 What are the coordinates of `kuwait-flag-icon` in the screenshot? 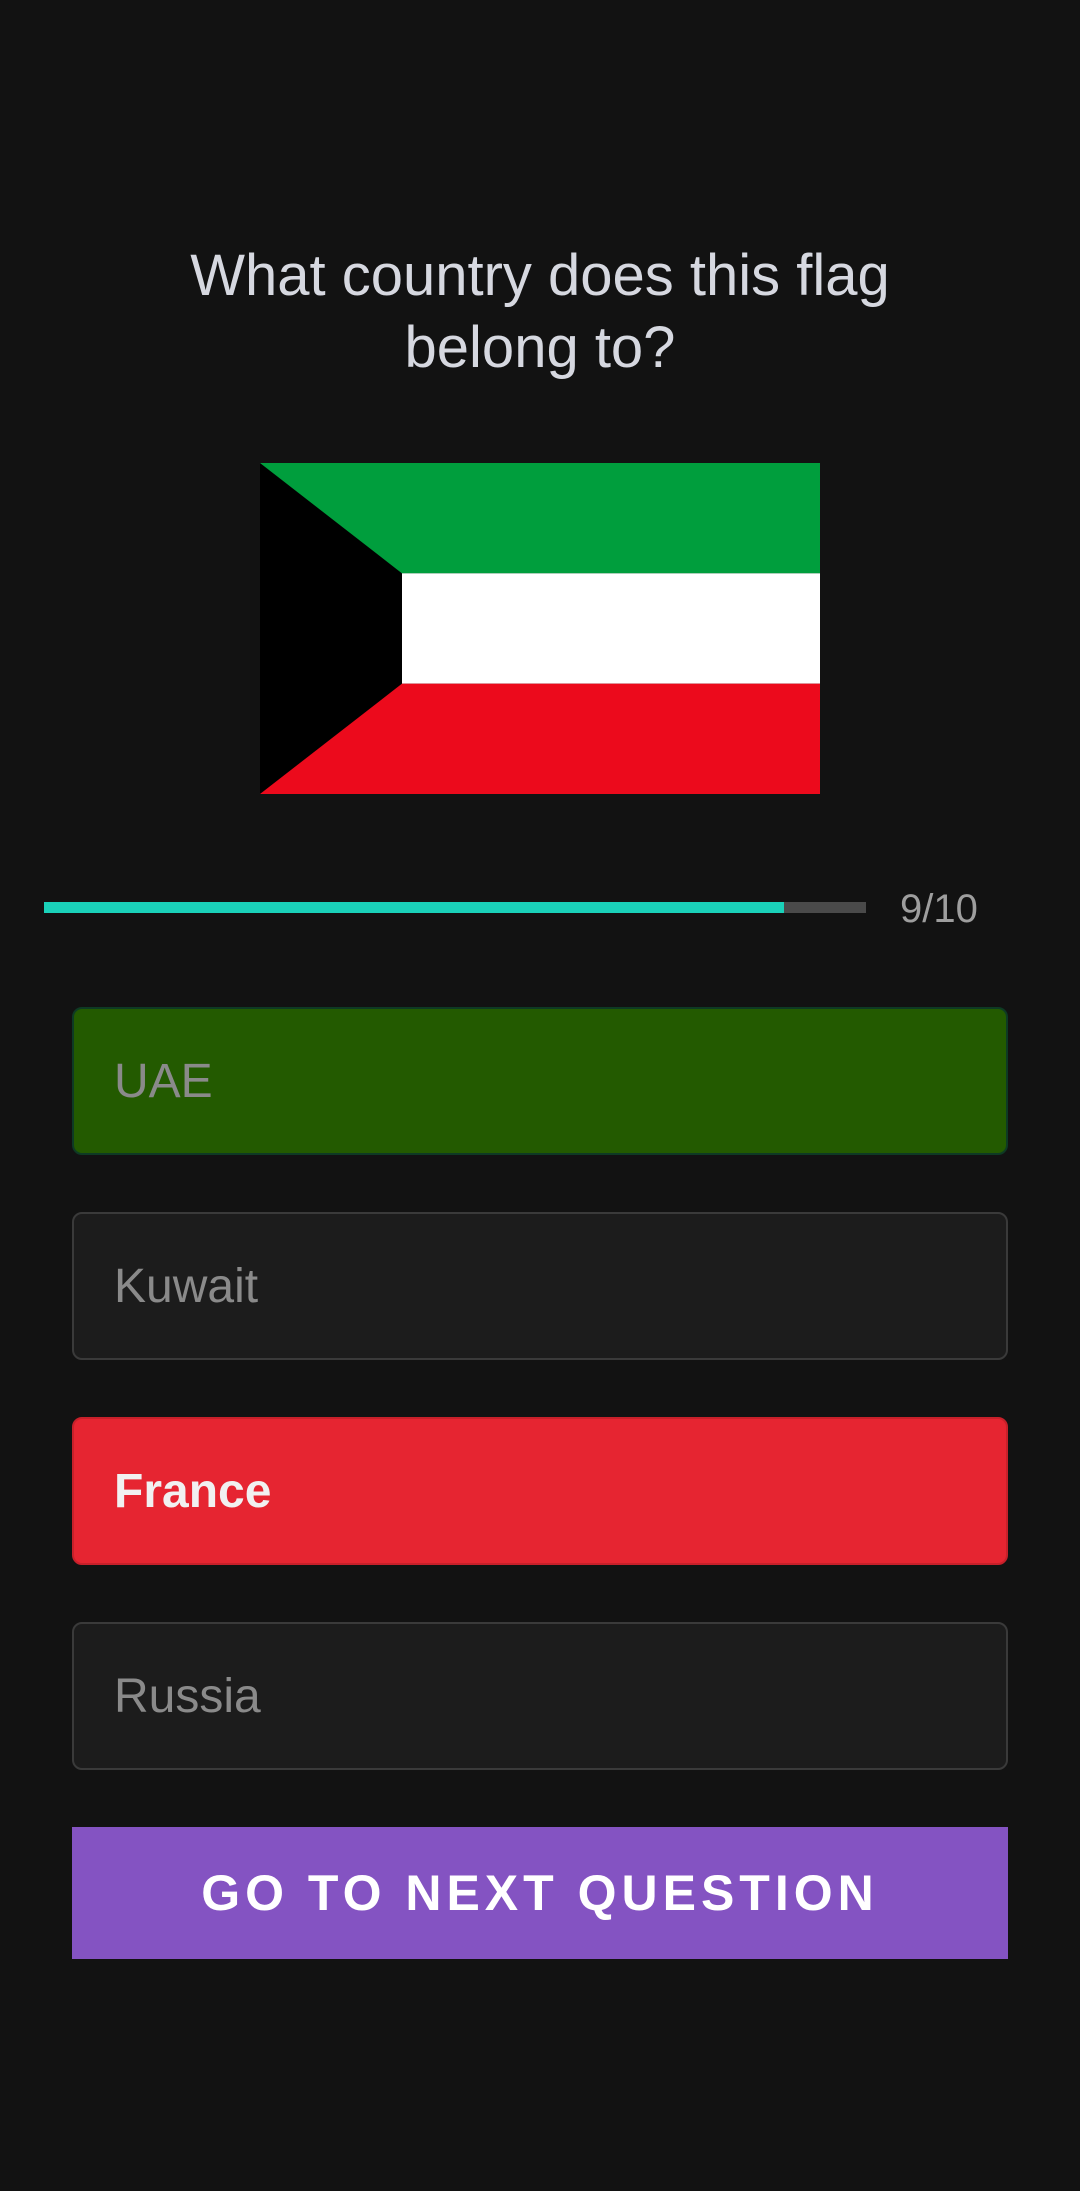 It's located at (540, 628).